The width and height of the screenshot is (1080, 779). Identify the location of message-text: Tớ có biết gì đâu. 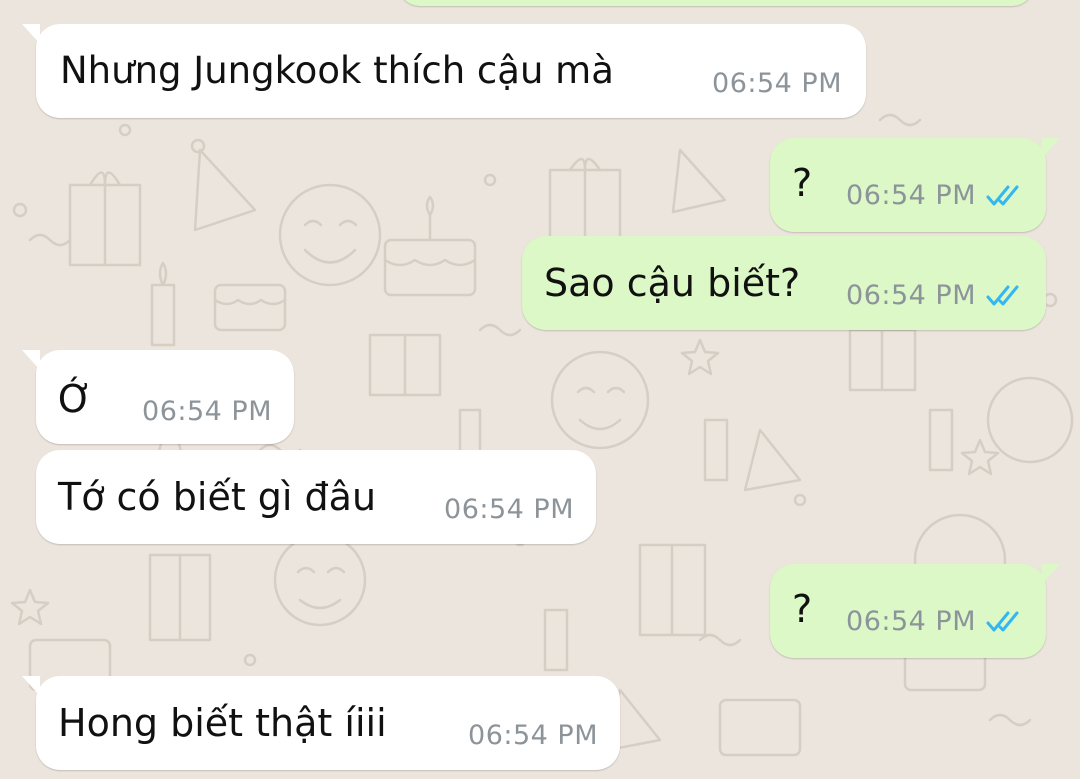
(217, 497).